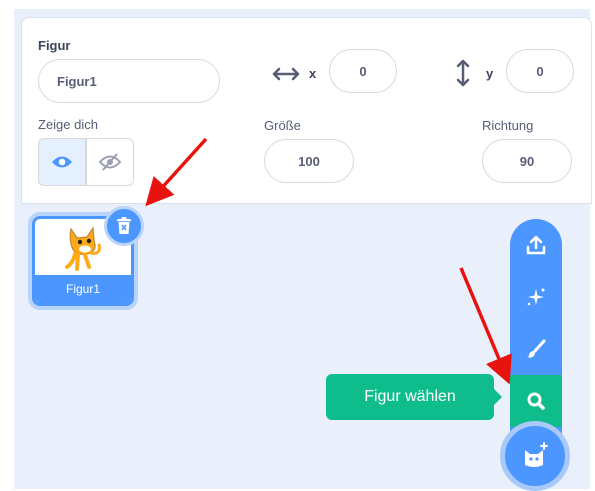  What do you see at coordinates (485, 326) in the screenshot?
I see `arrow-to-search` at bounding box center [485, 326].